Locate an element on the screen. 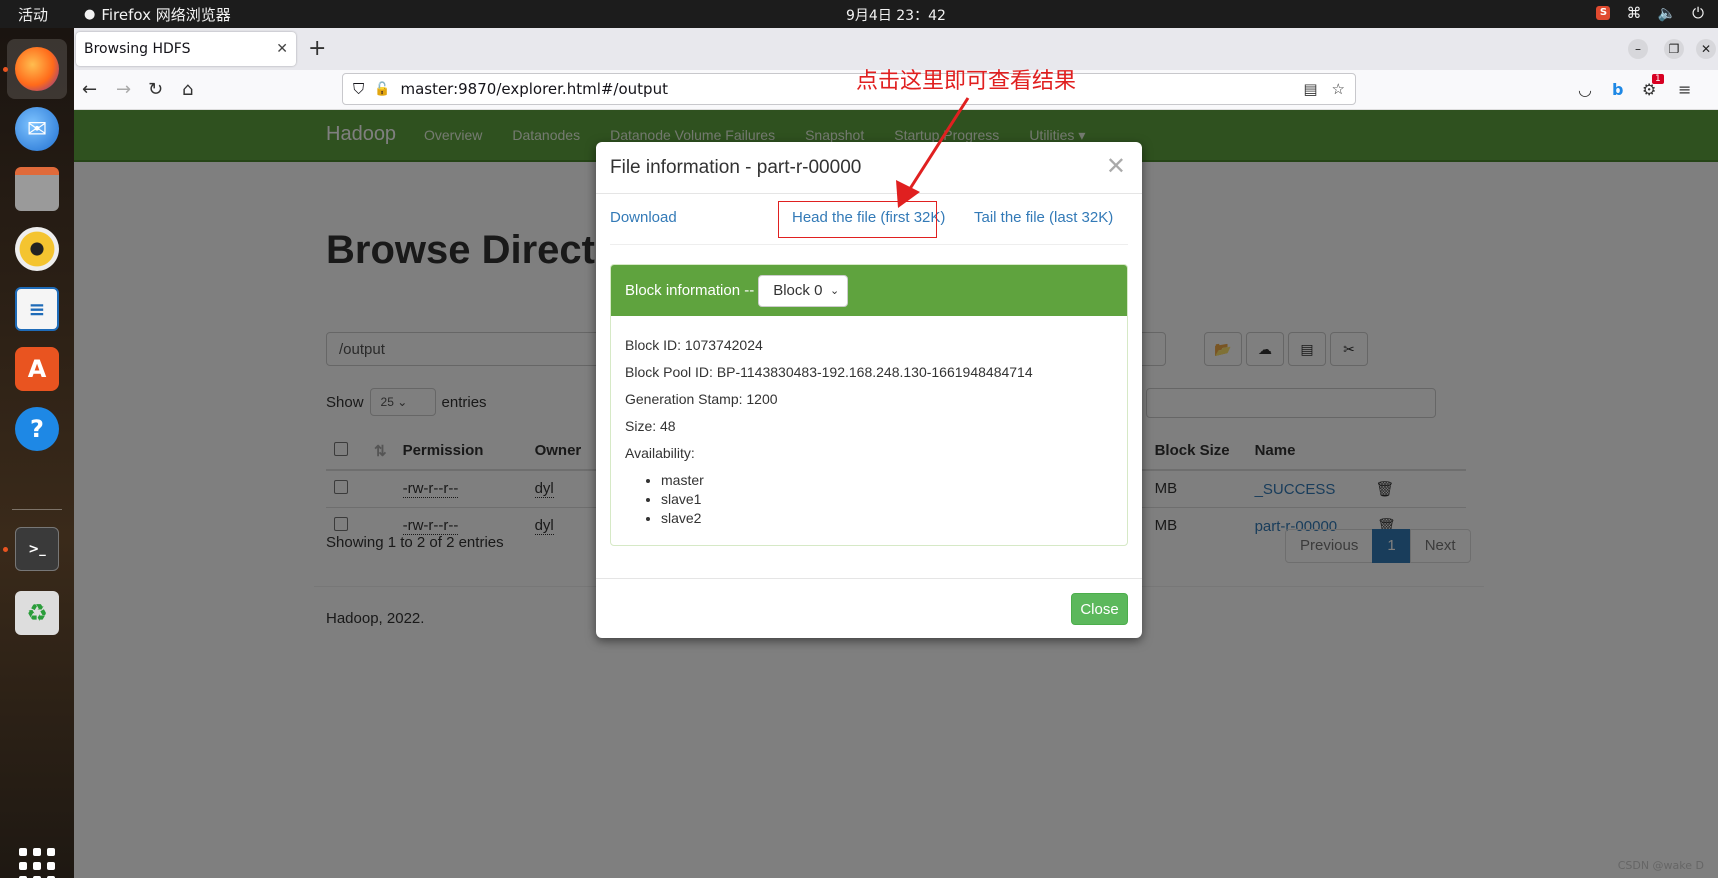 Image resolution: width=1718 pixels, height=878 pixels. tail-file-link: Tail the file (last 32K) is located at coordinates (1043, 217).